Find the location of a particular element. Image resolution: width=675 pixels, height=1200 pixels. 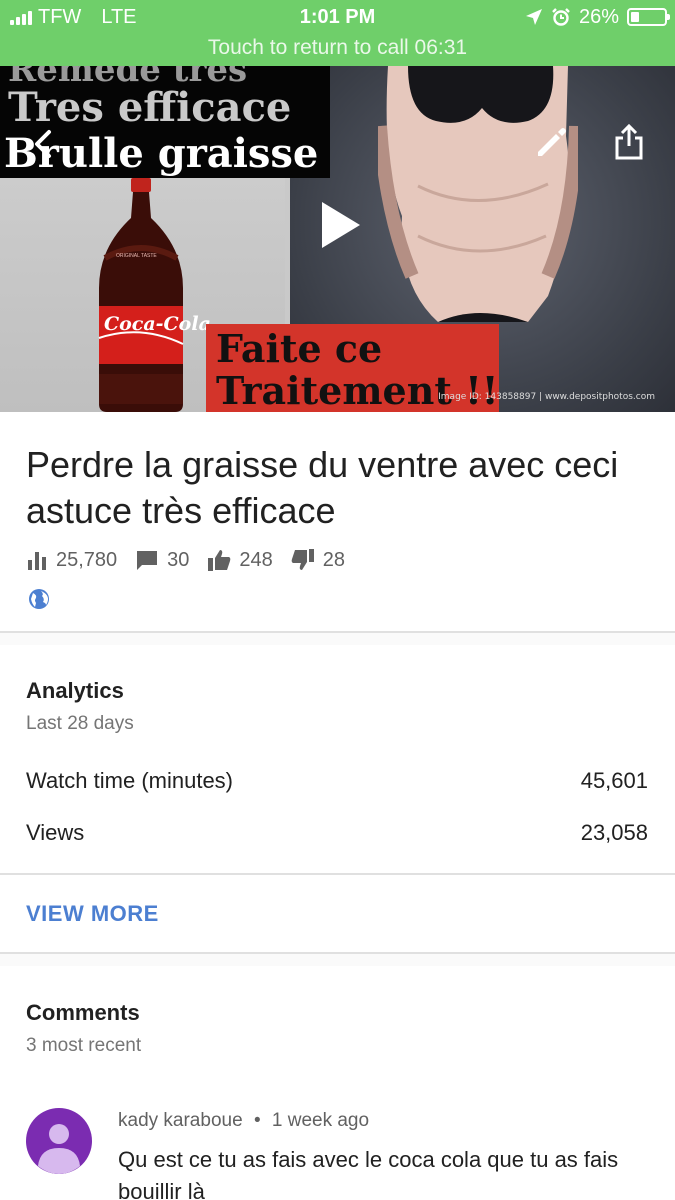

alarm-icon is located at coordinates (561, 17).